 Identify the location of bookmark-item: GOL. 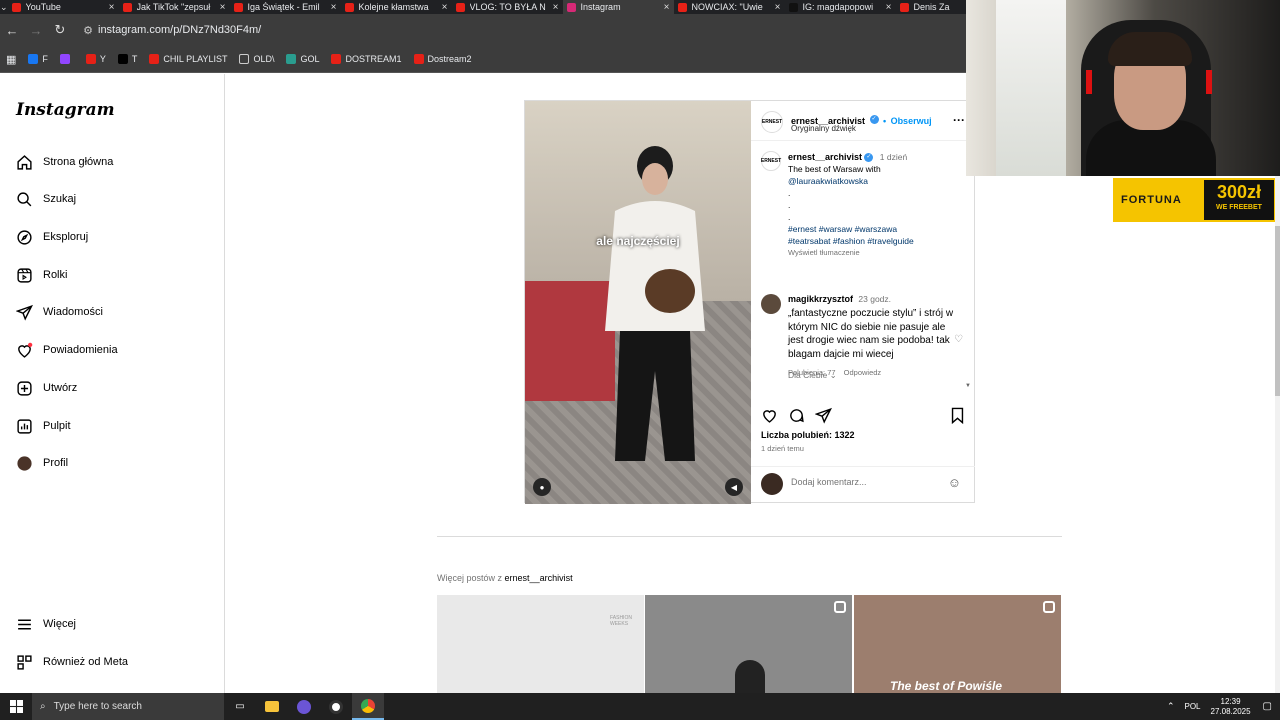
(302, 59).